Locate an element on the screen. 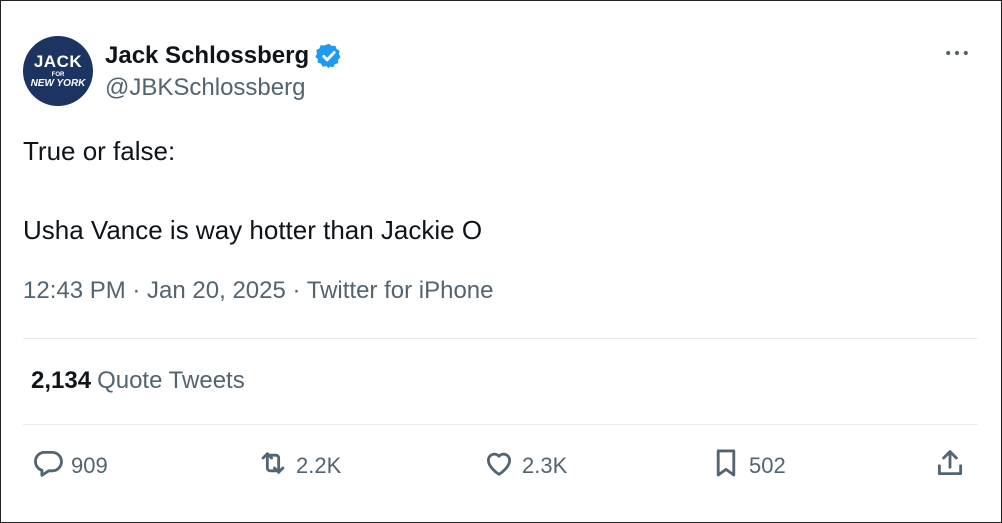  share-icon is located at coordinates (950, 466).